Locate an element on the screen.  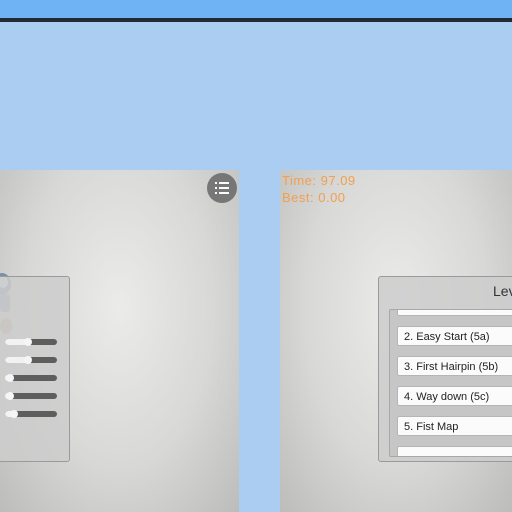
best-time-display: Best: 0.00 is located at coordinates (314, 197).